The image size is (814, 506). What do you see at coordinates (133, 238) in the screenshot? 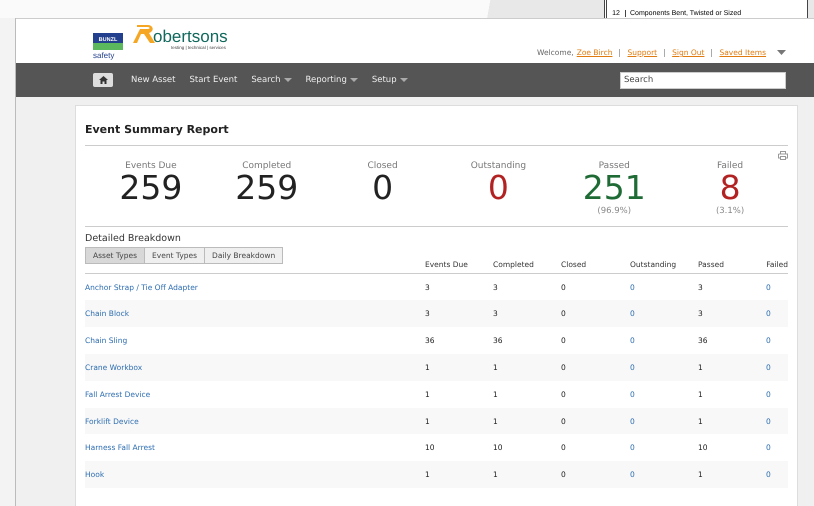
I see `section-title: Detailed Breakdown` at bounding box center [133, 238].